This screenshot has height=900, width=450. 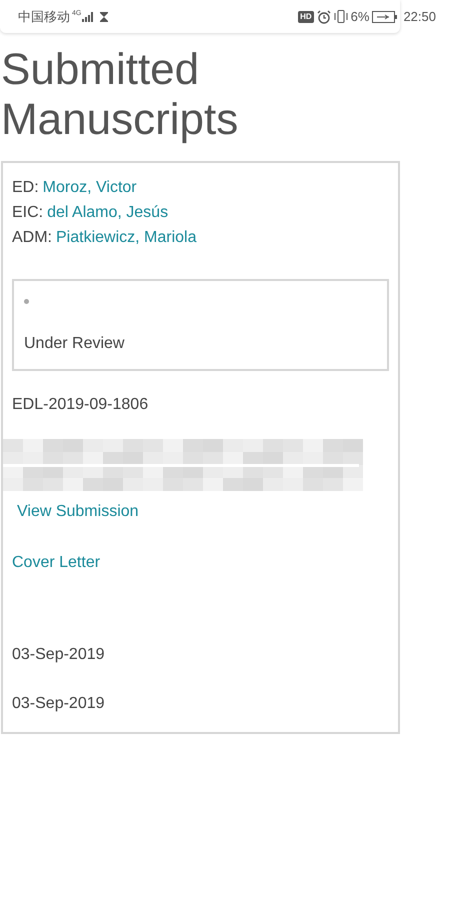 I want to click on editor-link: del Alamo, Jesús, so click(x=107, y=212).